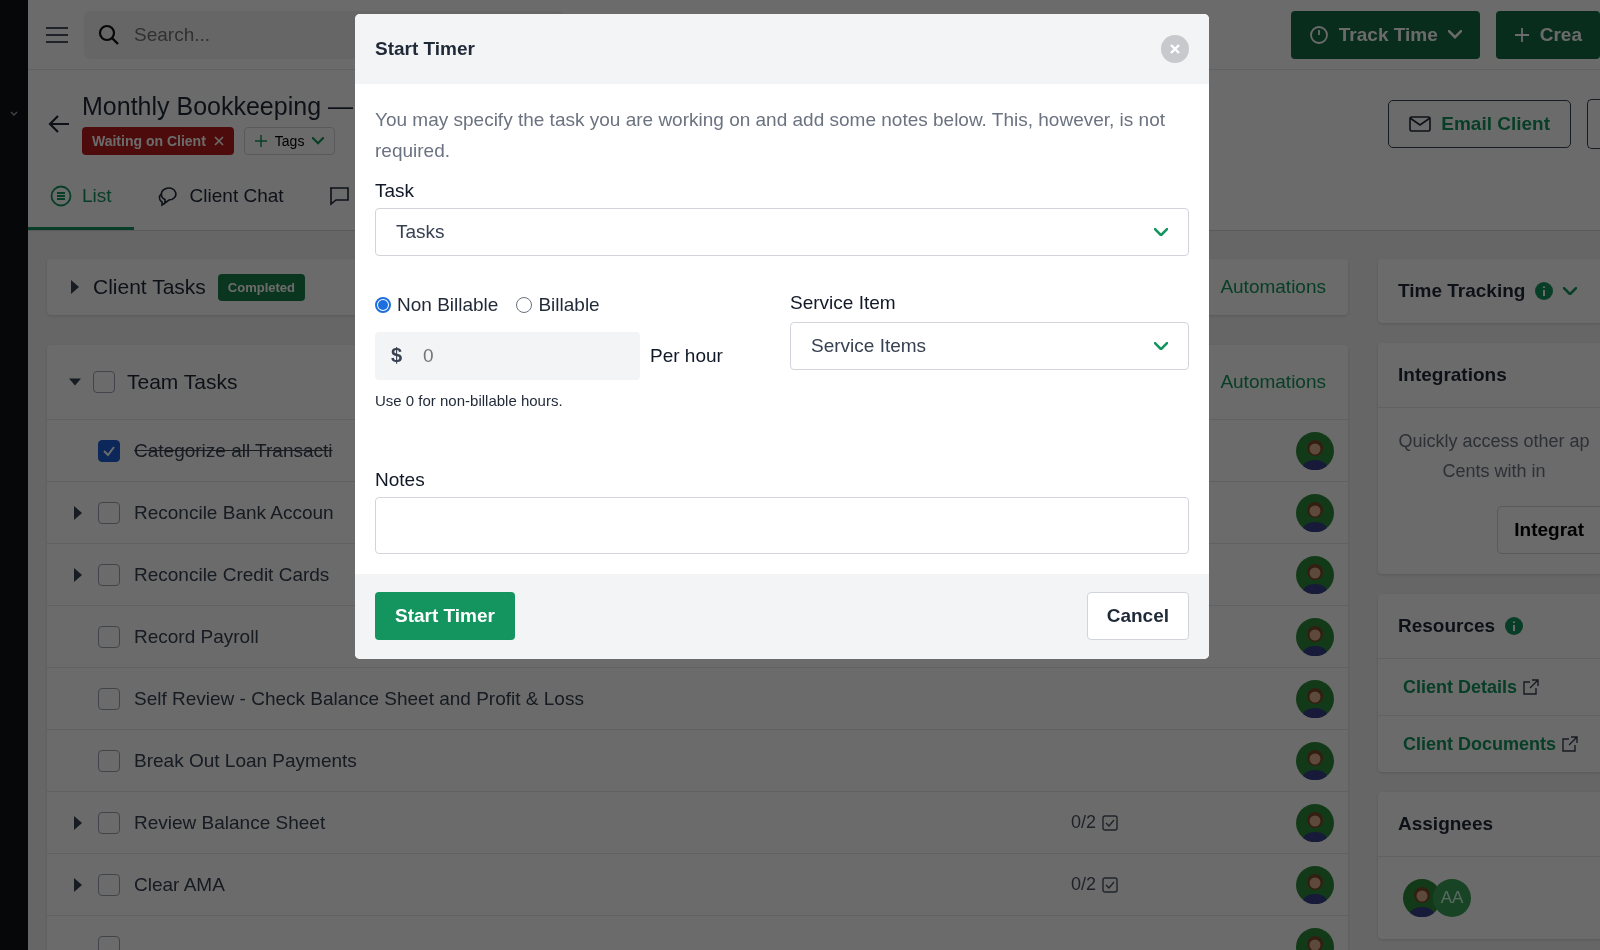 The height and width of the screenshot is (950, 1600). What do you see at coordinates (182, 382) in the screenshot?
I see `section-title: Team Tasks` at bounding box center [182, 382].